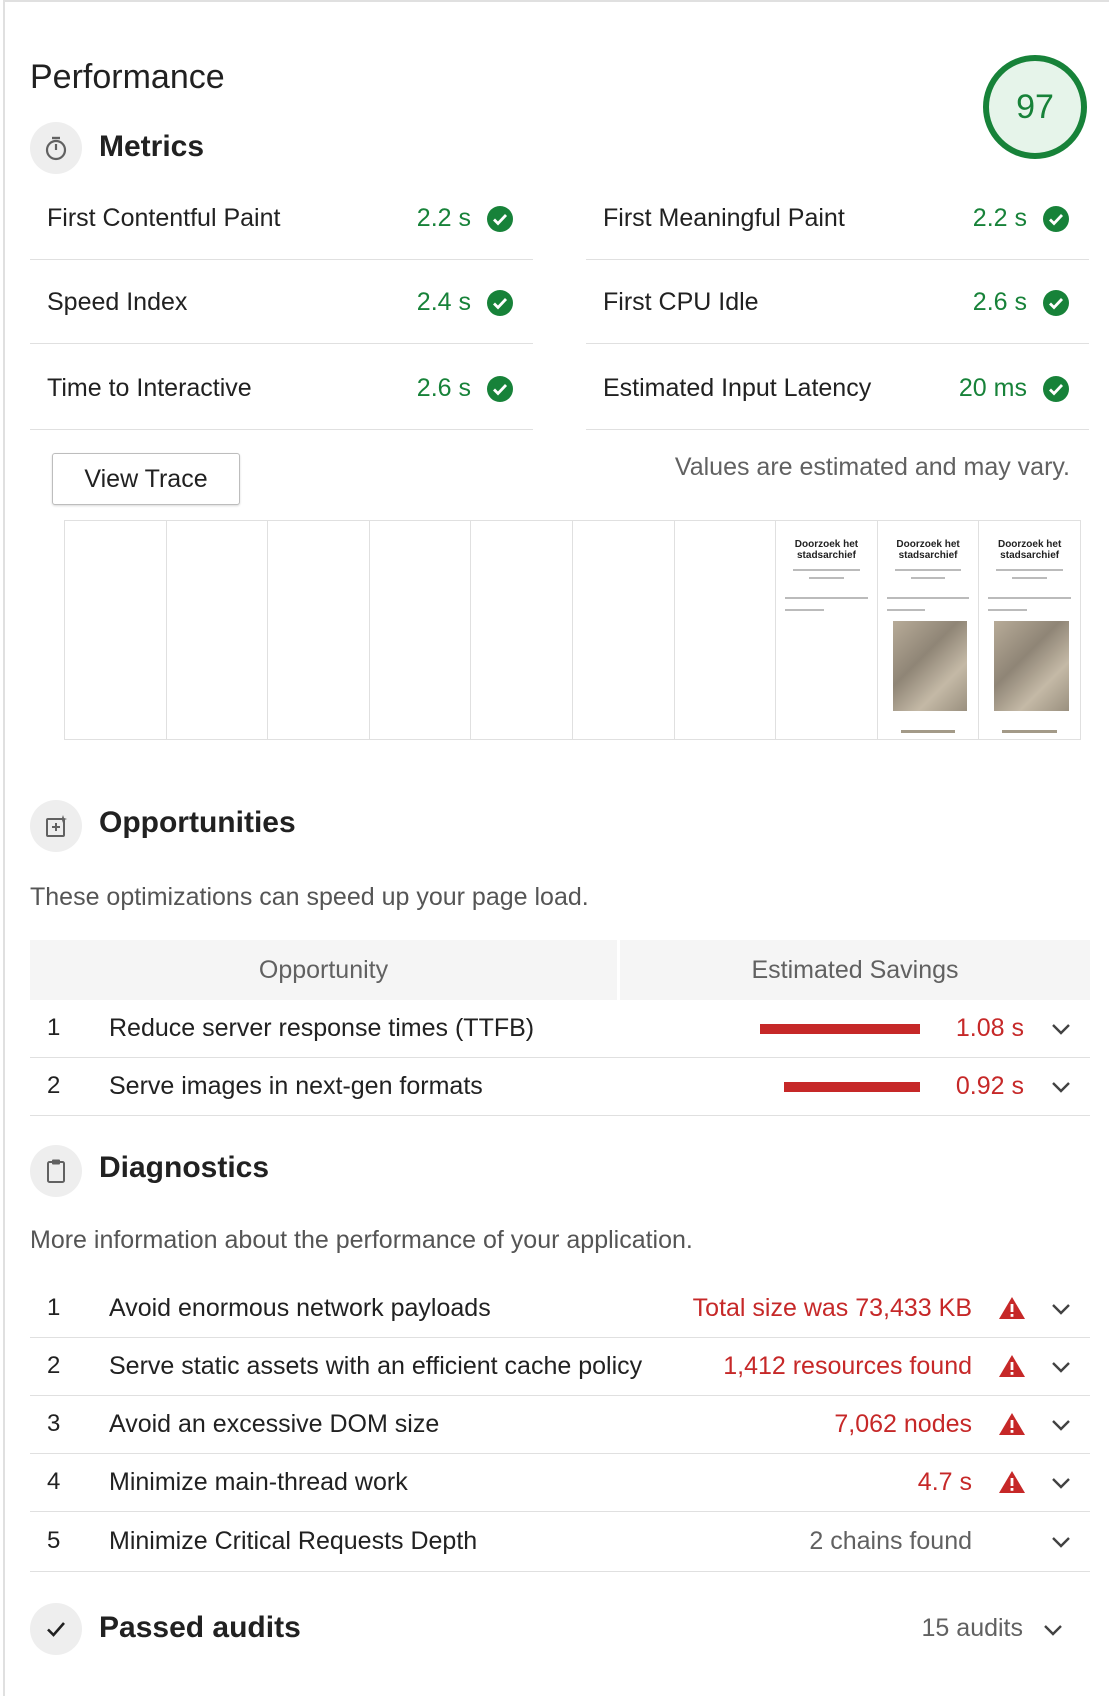  Describe the element at coordinates (146, 479) in the screenshot. I see `view-trace-button: View Trace` at that location.